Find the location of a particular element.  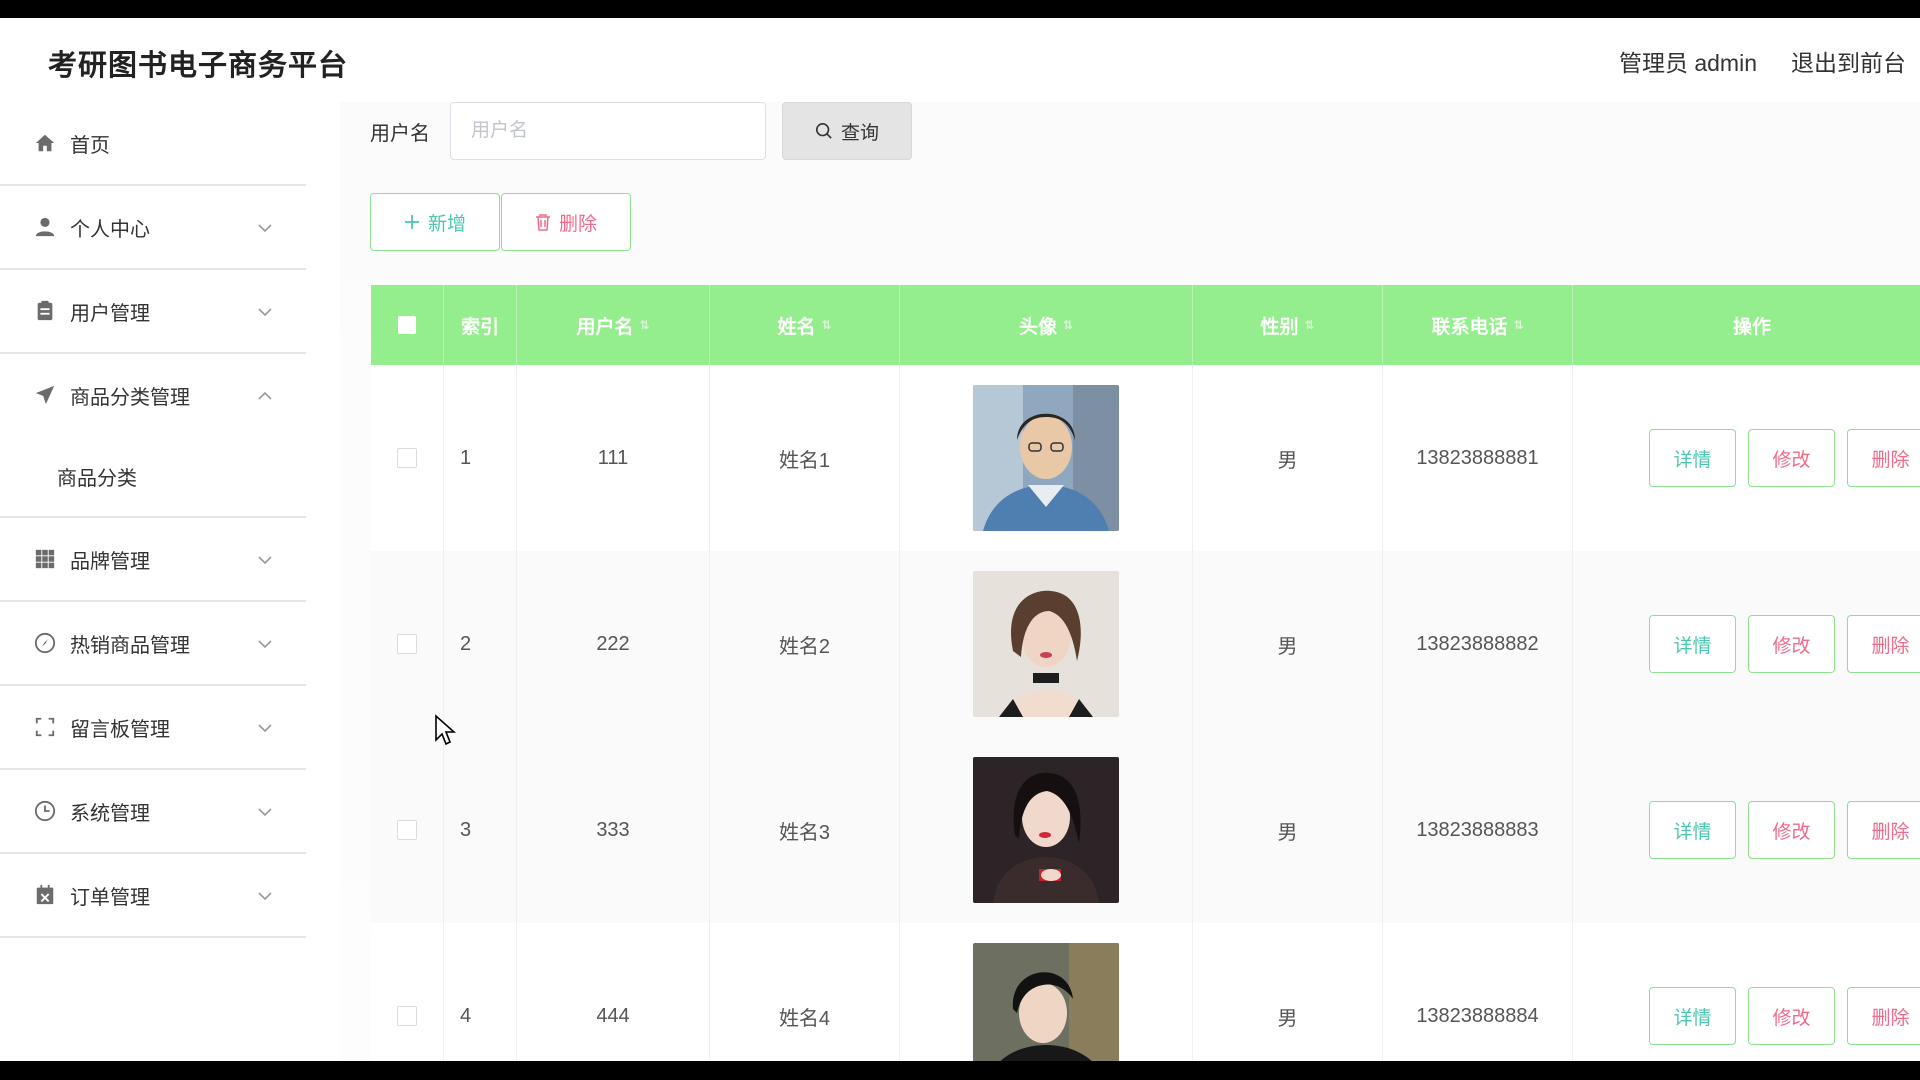

username-cell: 222 is located at coordinates (613, 644).